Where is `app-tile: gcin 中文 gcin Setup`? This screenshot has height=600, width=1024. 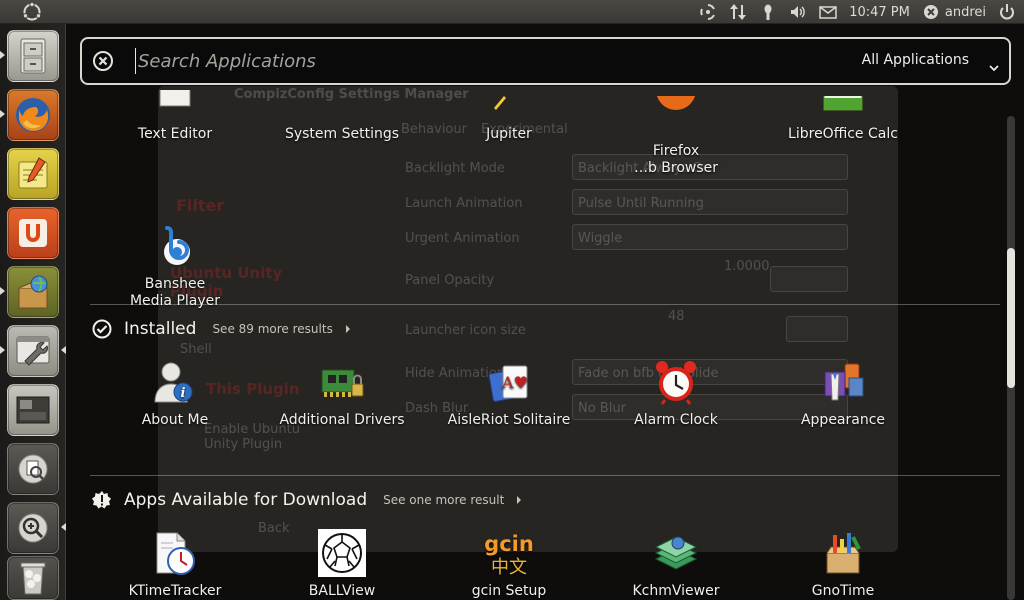
app-tile: gcin 中文 gcin Setup is located at coordinates (509, 564).